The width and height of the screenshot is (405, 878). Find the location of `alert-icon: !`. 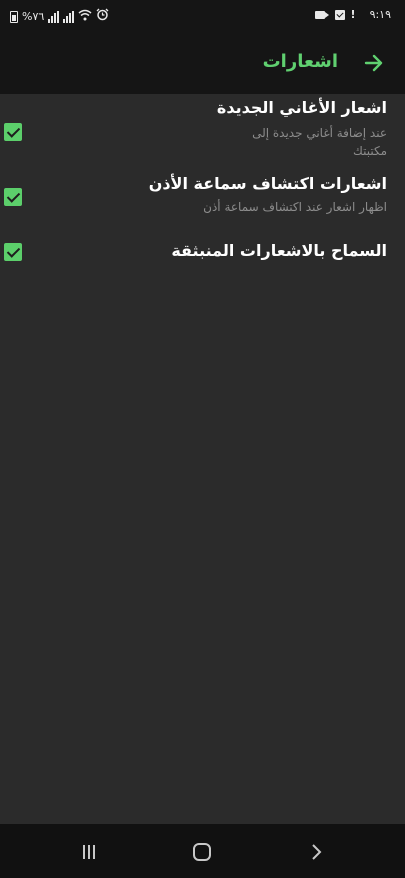

alert-icon: ! is located at coordinates (353, 14).